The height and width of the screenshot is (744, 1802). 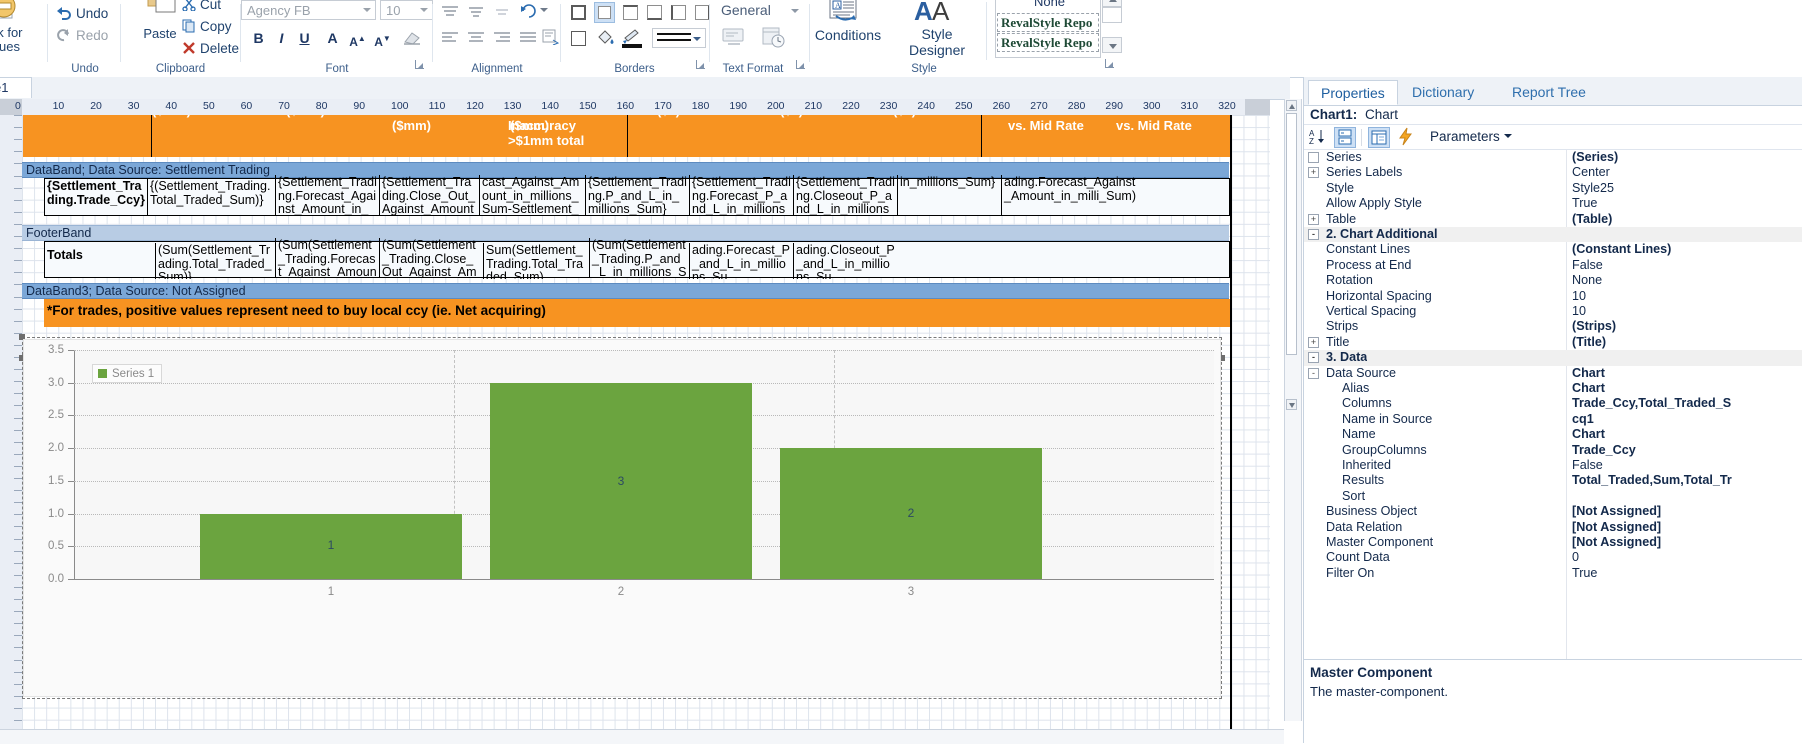 What do you see at coordinates (201, 7) in the screenshot?
I see `cut-button: Cut` at bounding box center [201, 7].